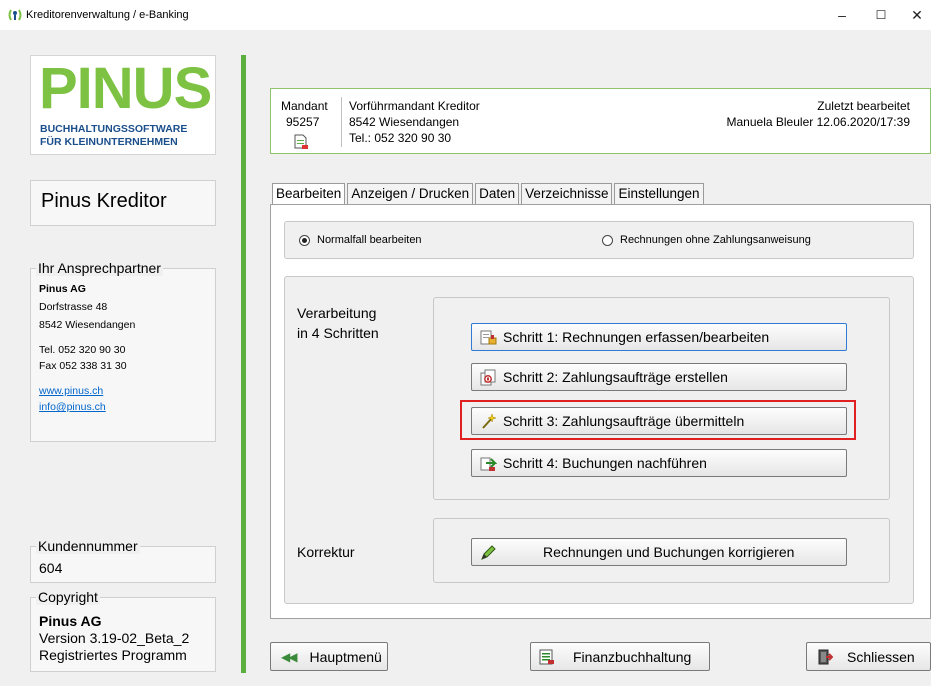 The height and width of the screenshot is (686, 931). Describe the element at coordinates (301, 142) in the screenshot. I see `document-edit-icon` at that location.